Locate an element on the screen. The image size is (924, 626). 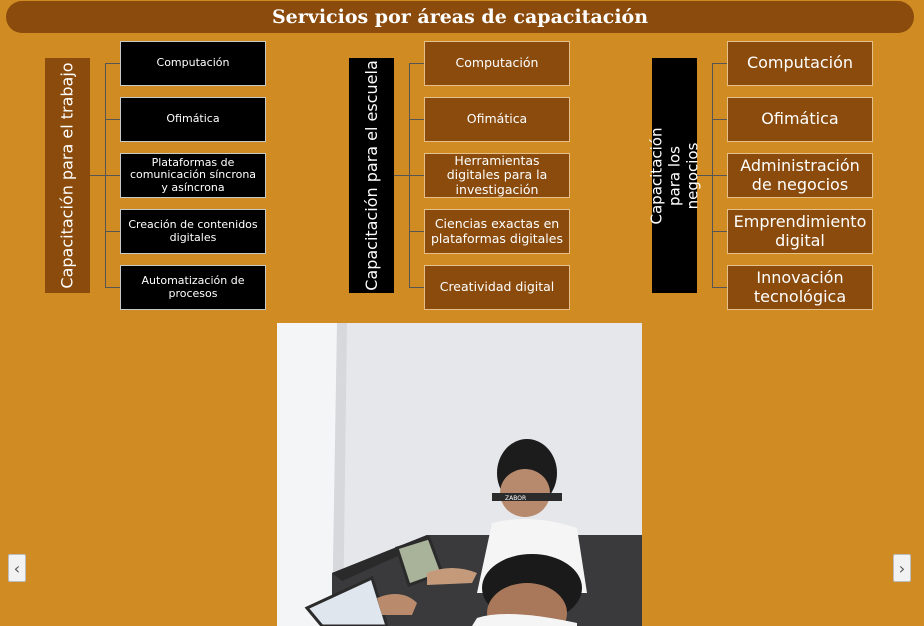
service-item-innovacion: Innovación tecnológica is located at coordinates (800, 287).